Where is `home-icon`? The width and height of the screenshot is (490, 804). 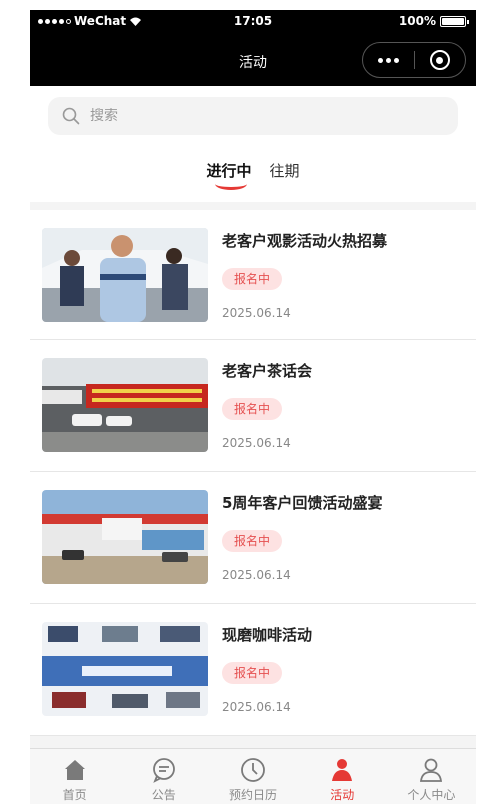 home-icon is located at coordinates (74, 770).